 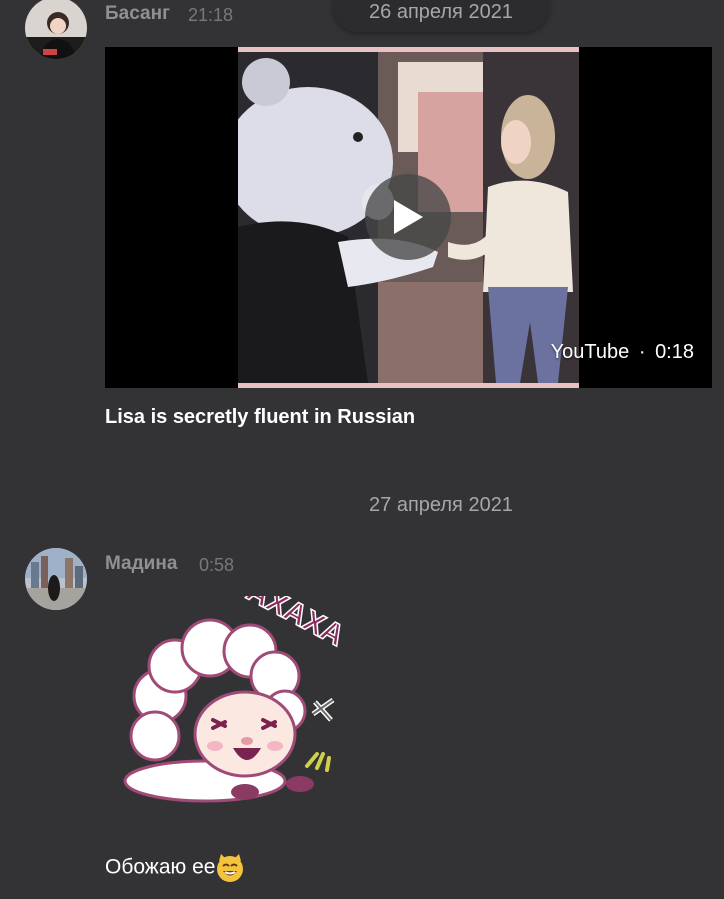 I want to click on message-time: 21:18, so click(x=210, y=15).